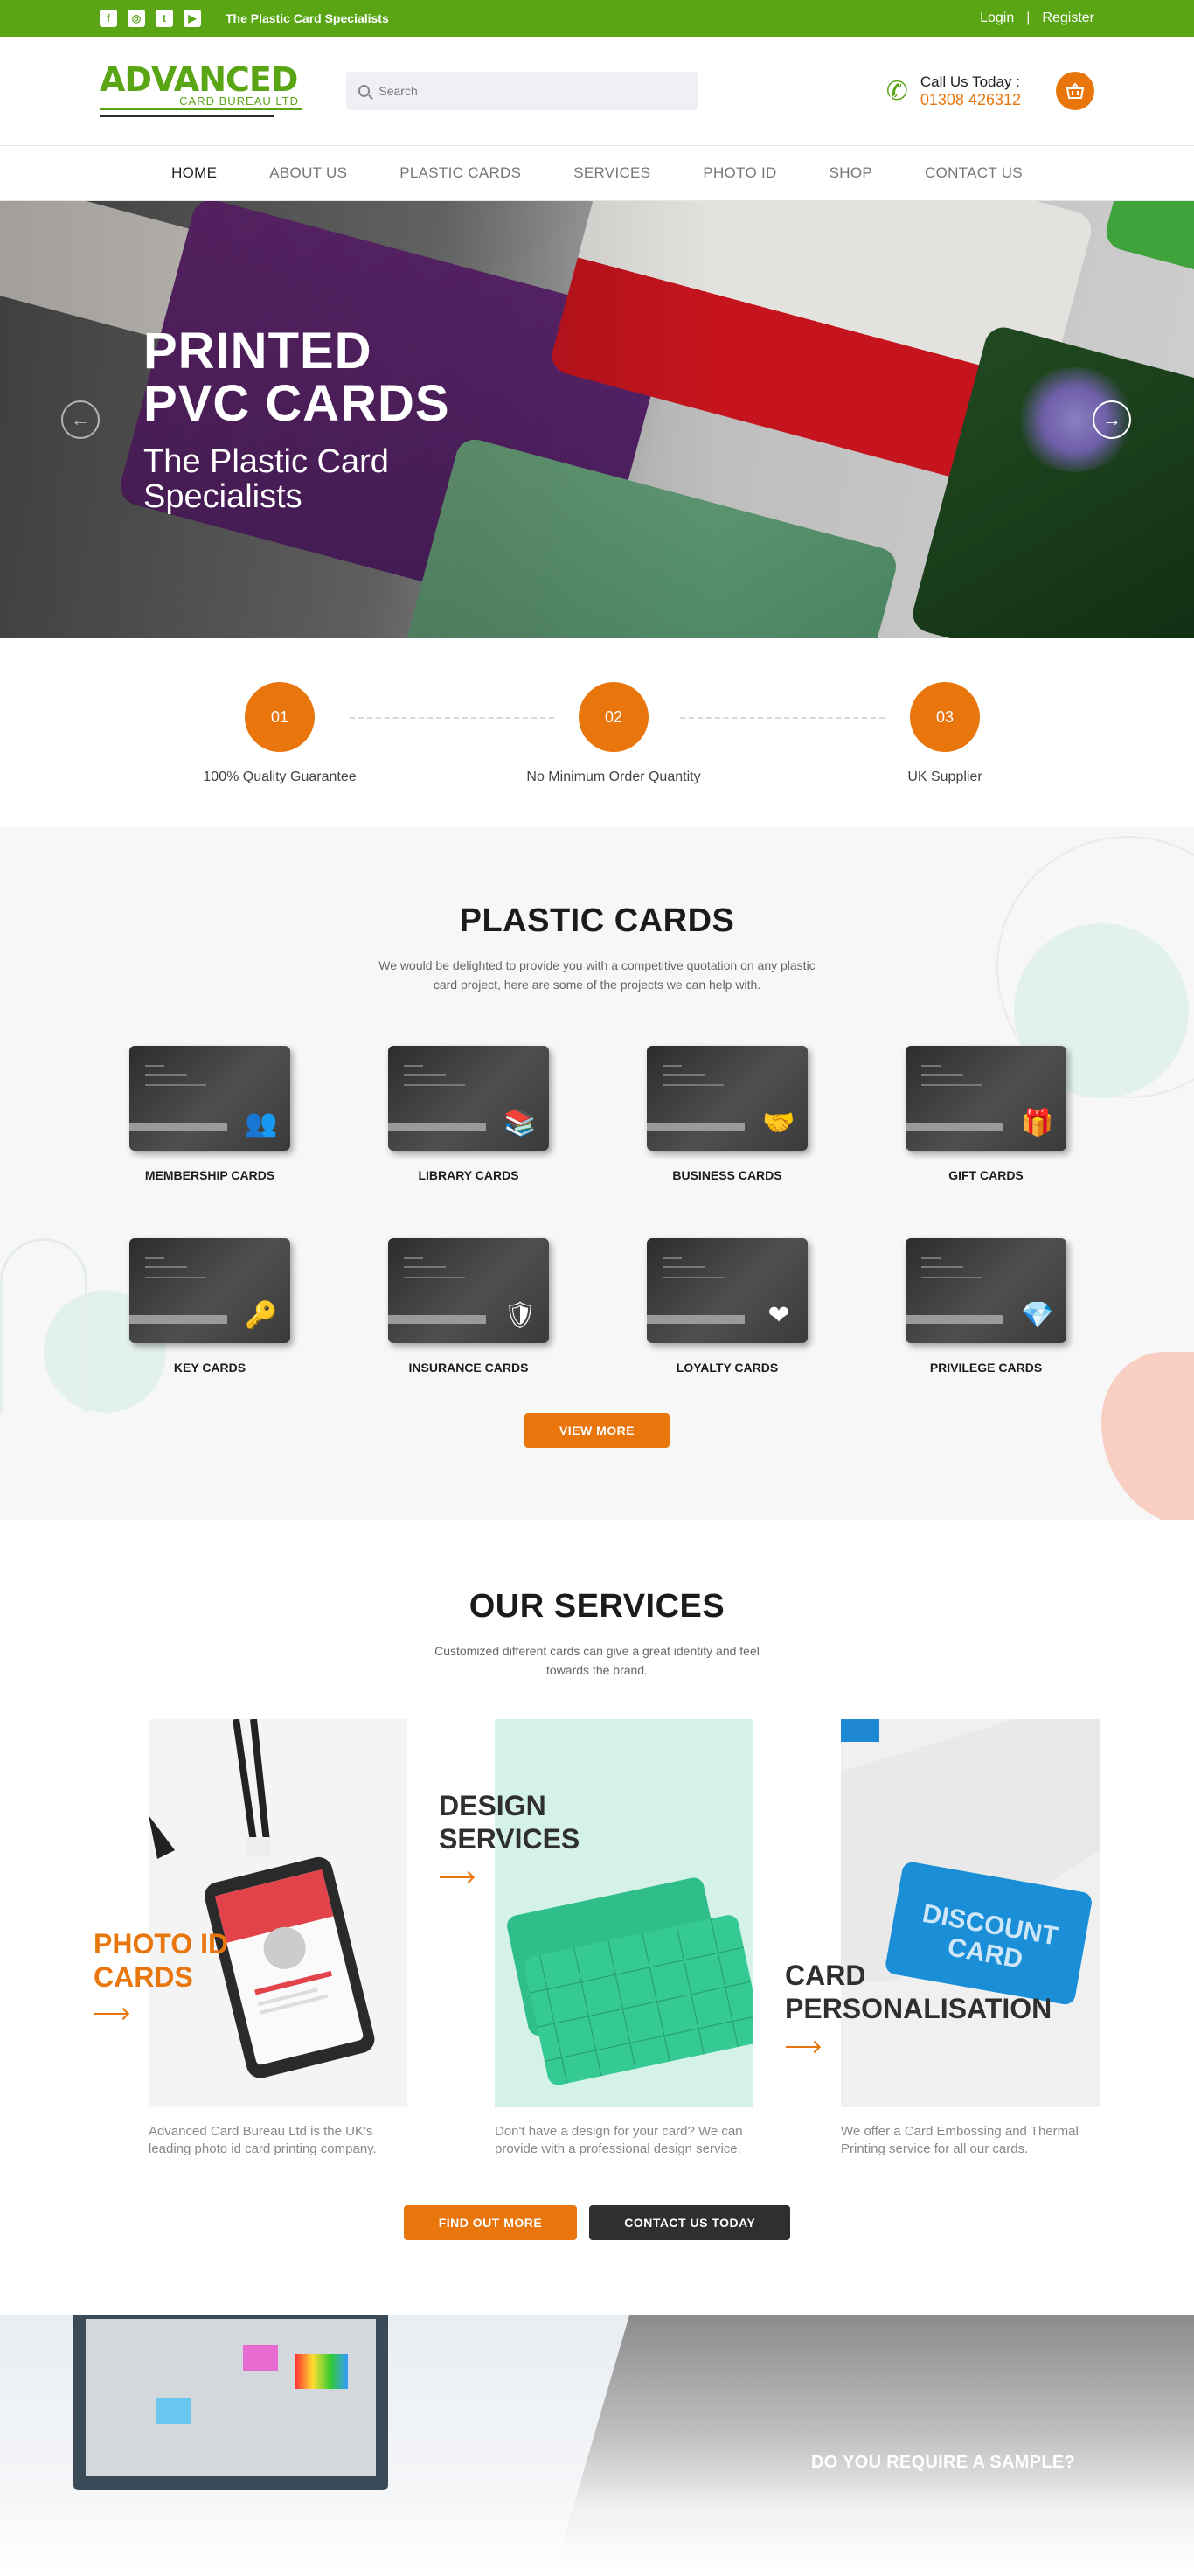 This screenshot has width=1194, height=2576. Describe the element at coordinates (971, 1913) in the screenshot. I see `card-personalisation-image: DISCOUNT CARD` at that location.